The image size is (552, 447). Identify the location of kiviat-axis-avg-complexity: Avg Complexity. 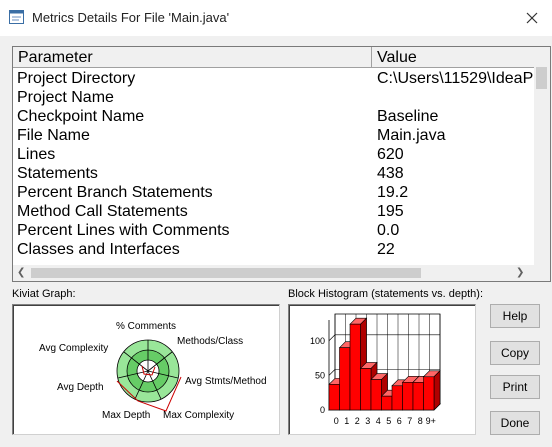
(73, 348).